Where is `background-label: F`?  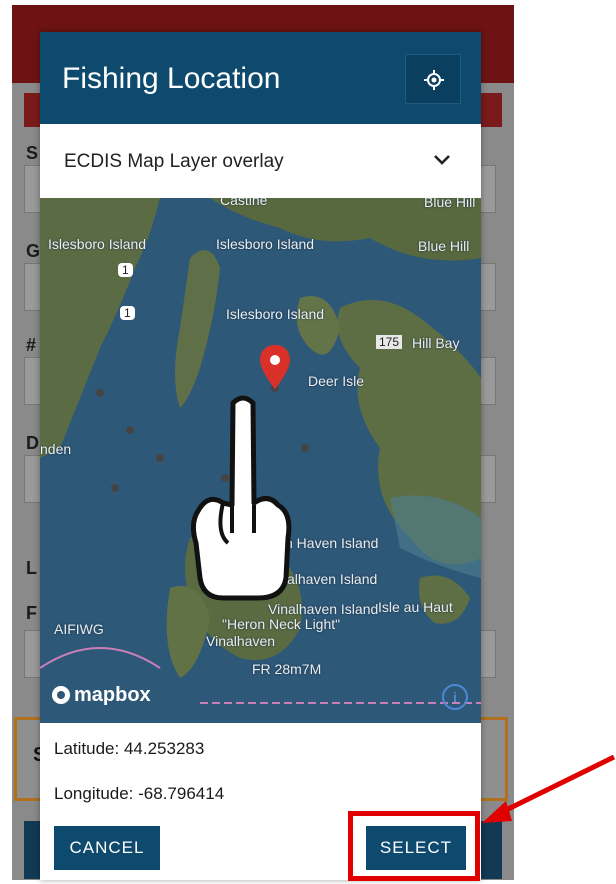
background-label: F is located at coordinates (31, 613).